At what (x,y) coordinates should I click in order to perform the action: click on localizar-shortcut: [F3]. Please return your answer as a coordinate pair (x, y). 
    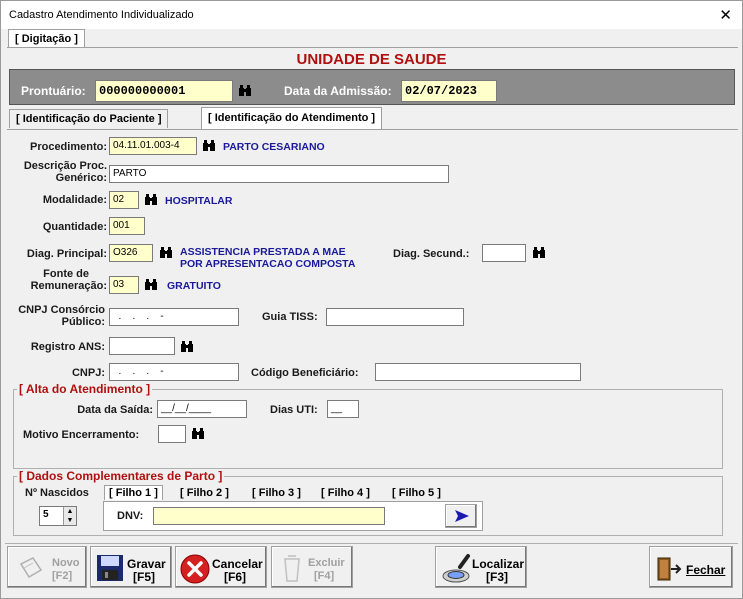
    Looking at the image, I should click on (497, 577).